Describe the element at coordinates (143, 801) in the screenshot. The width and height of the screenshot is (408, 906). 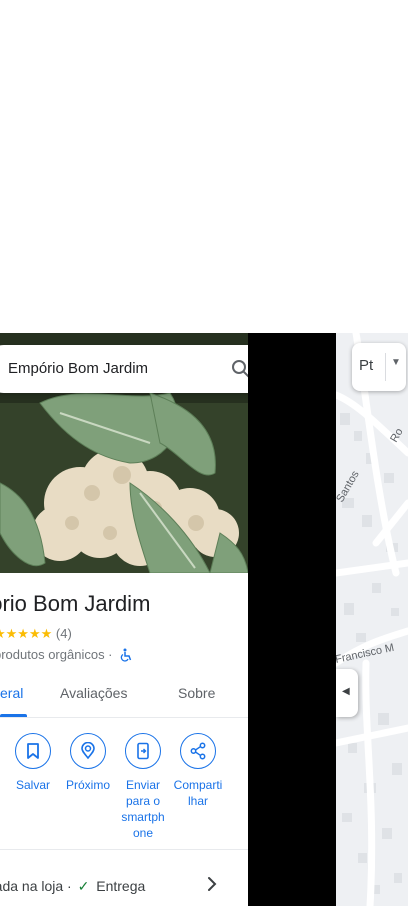
I see `send-label-line: para o` at that location.